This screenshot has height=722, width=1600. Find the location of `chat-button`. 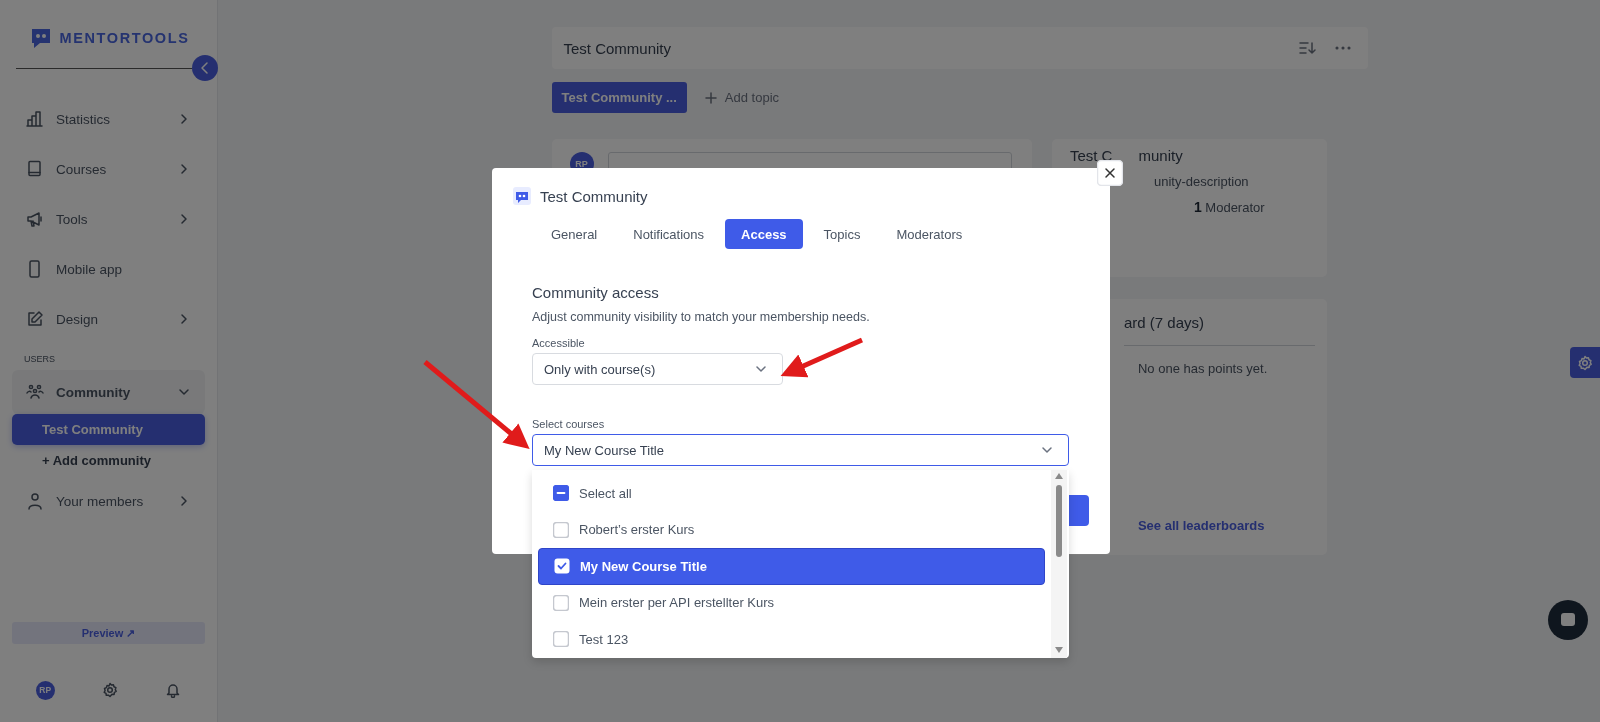

chat-button is located at coordinates (1568, 620).